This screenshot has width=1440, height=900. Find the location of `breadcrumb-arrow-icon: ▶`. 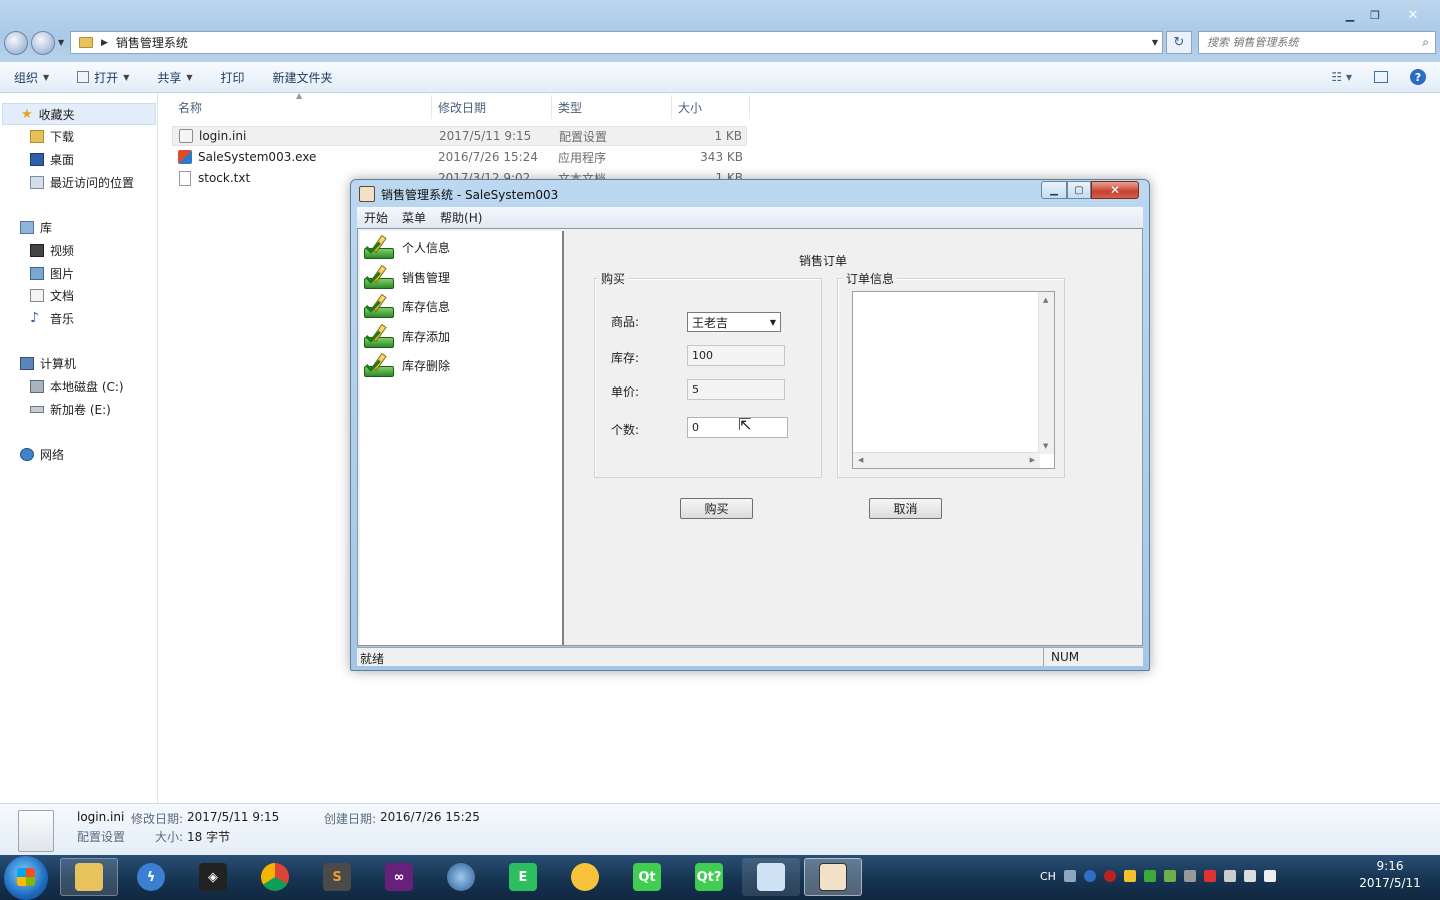

breadcrumb-arrow-icon: ▶ is located at coordinates (104, 43).